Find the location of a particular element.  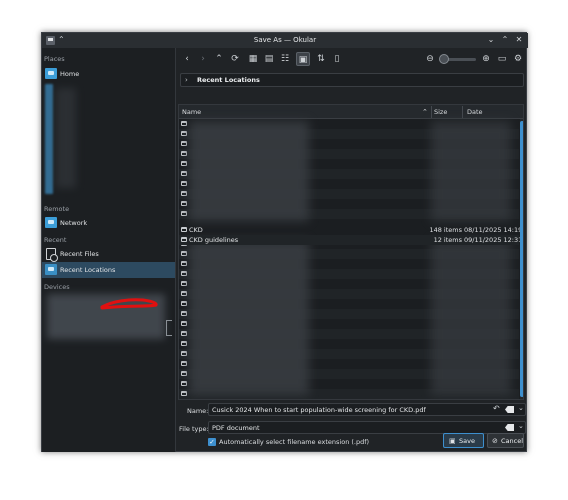

window-title: Save As — Okular is located at coordinates (285, 40).